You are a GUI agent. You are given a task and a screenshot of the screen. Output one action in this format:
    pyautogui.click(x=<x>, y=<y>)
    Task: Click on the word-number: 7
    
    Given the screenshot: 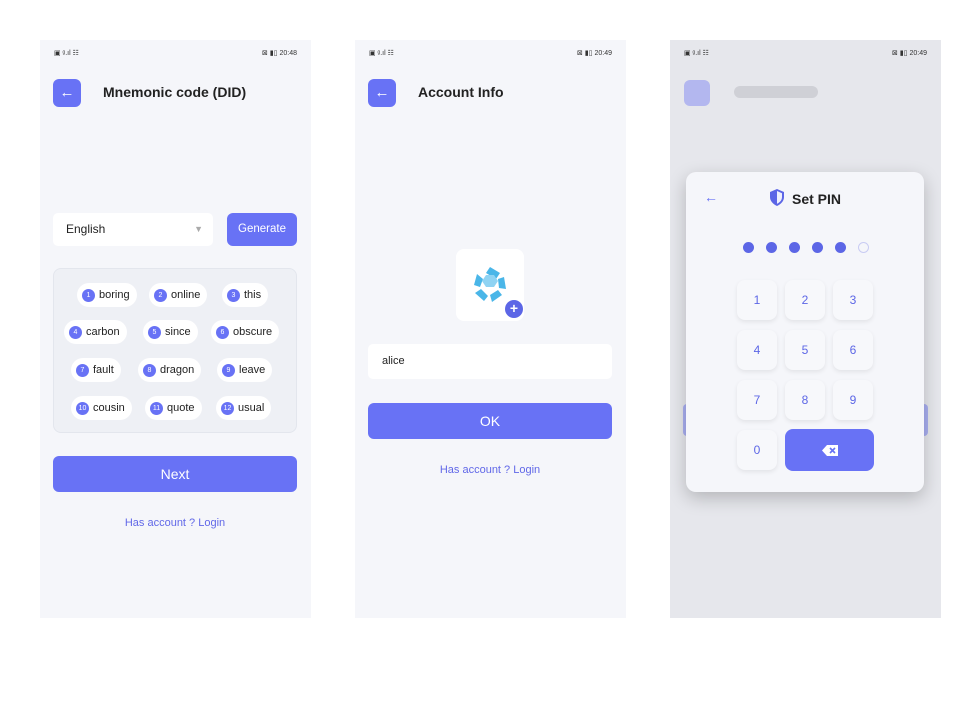 What is the action you would take?
    pyautogui.click(x=82, y=370)
    